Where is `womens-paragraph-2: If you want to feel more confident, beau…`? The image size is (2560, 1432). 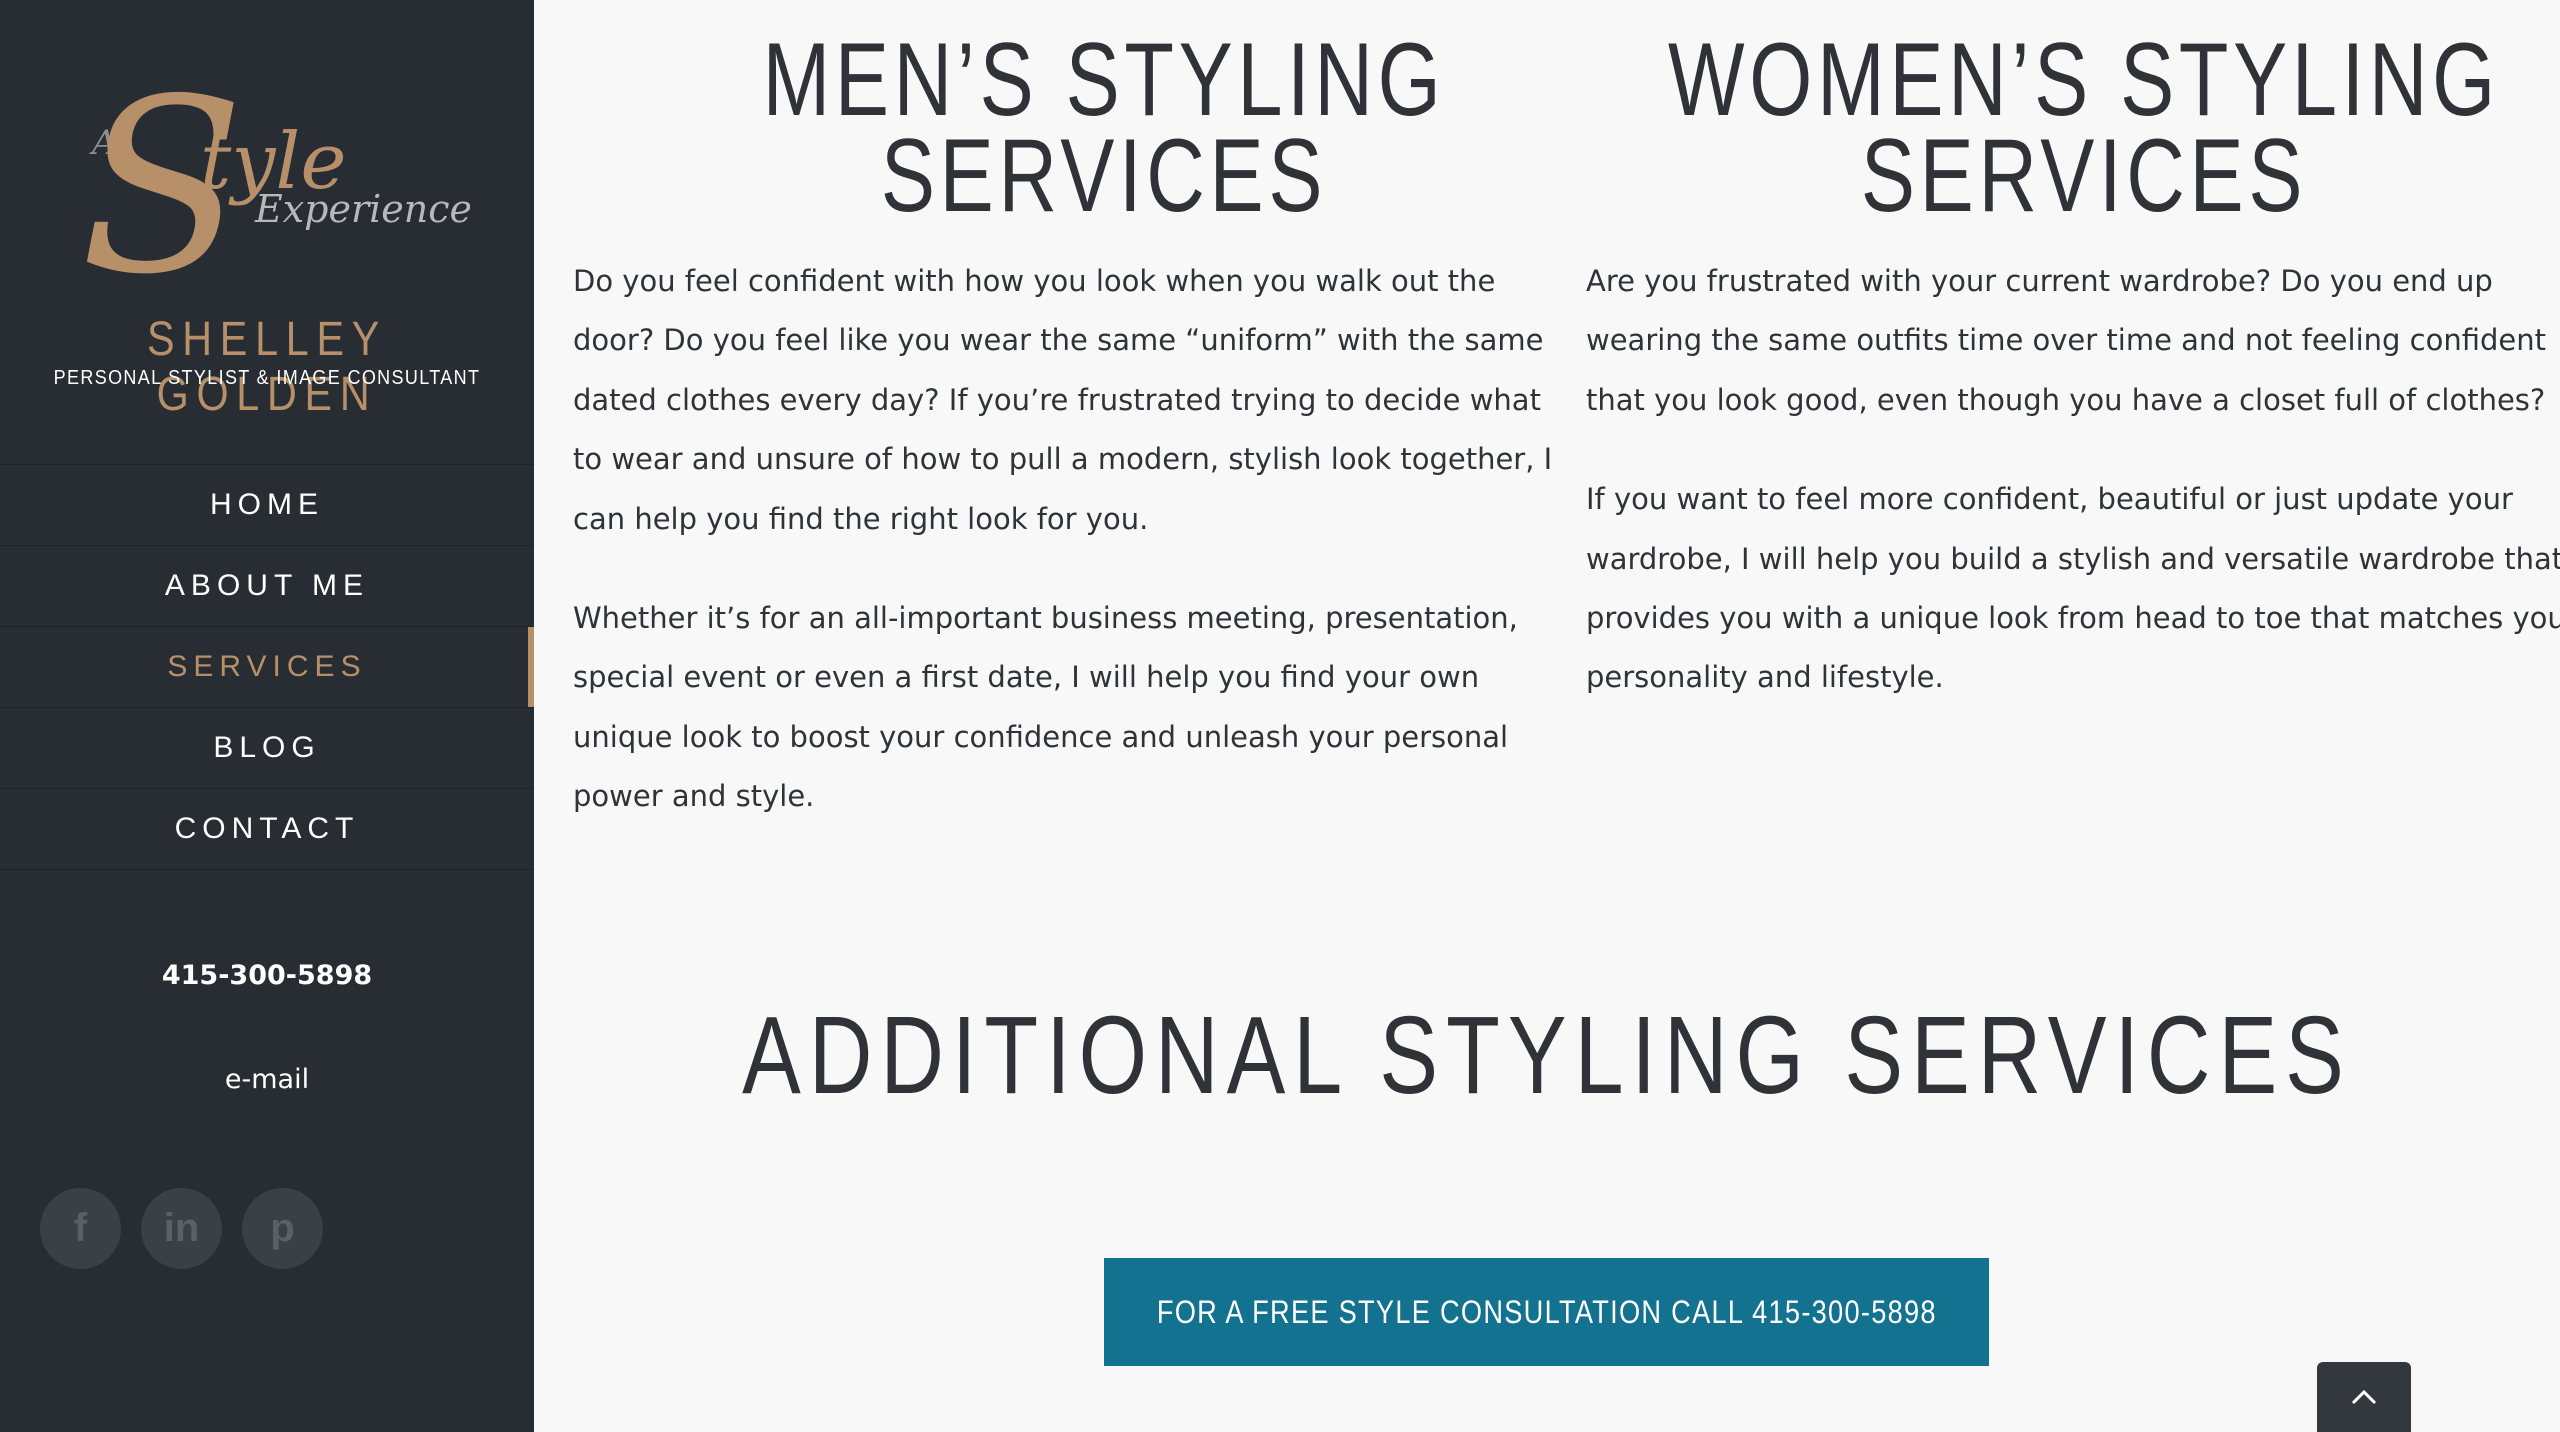
womens-paragraph-2: If you want to feel more confident, beau… is located at coordinates (2073, 588).